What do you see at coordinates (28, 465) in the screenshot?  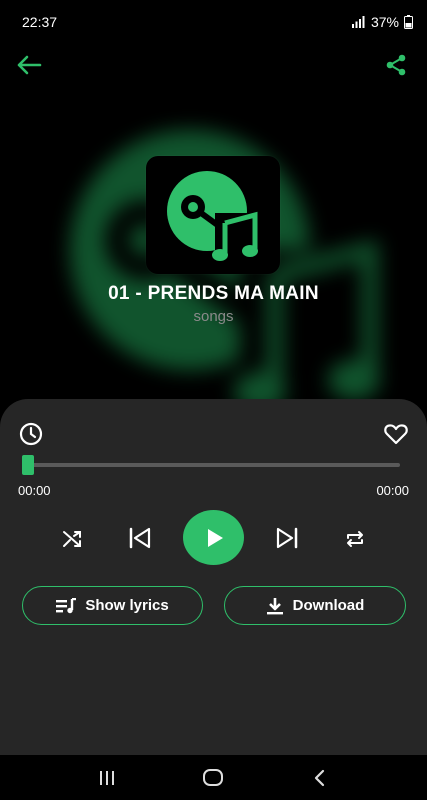 I see `seek-thumb` at bounding box center [28, 465].